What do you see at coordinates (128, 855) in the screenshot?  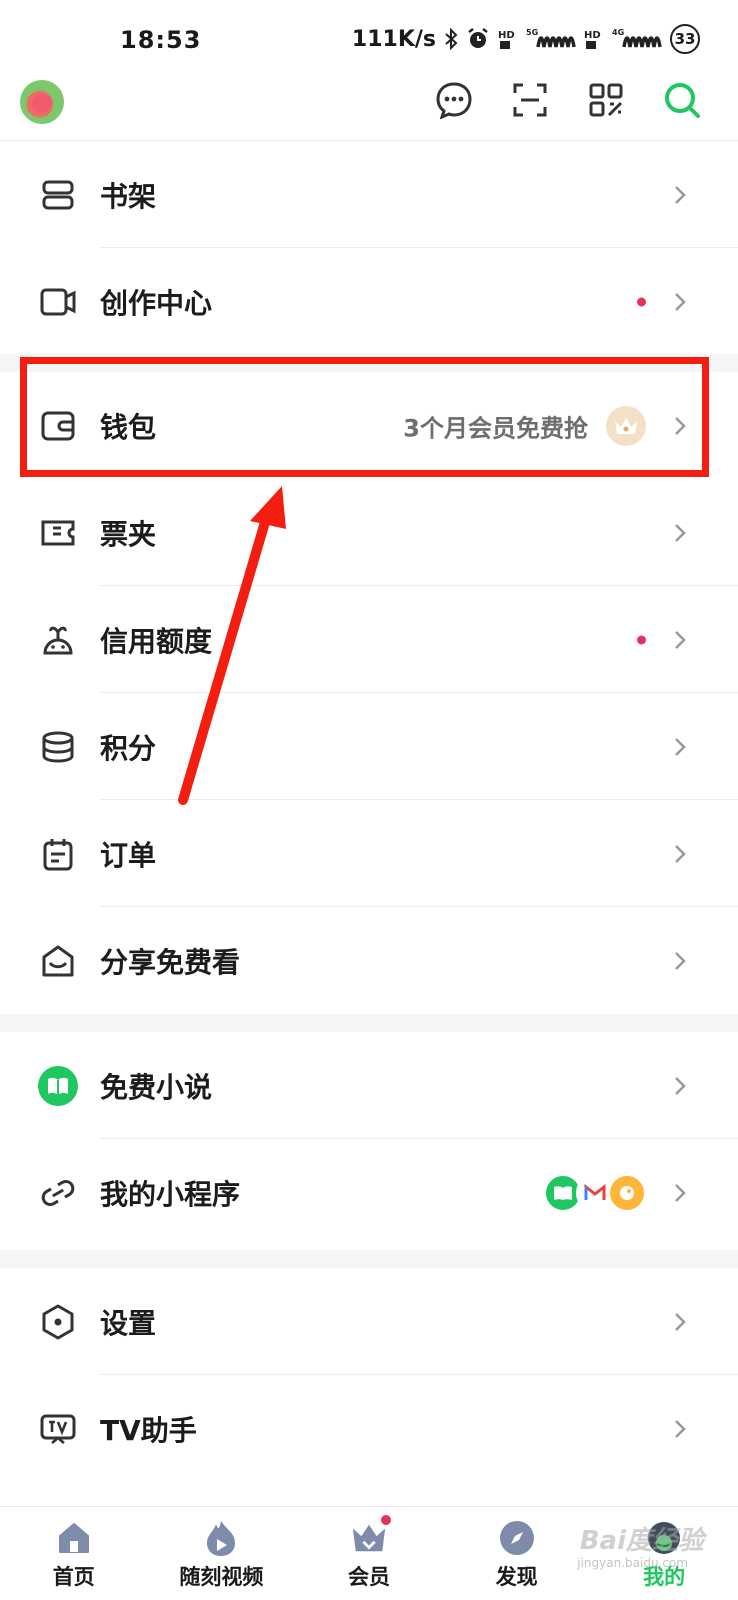 I see `menu-item-label: 订单` at bounding box center [128, 855].